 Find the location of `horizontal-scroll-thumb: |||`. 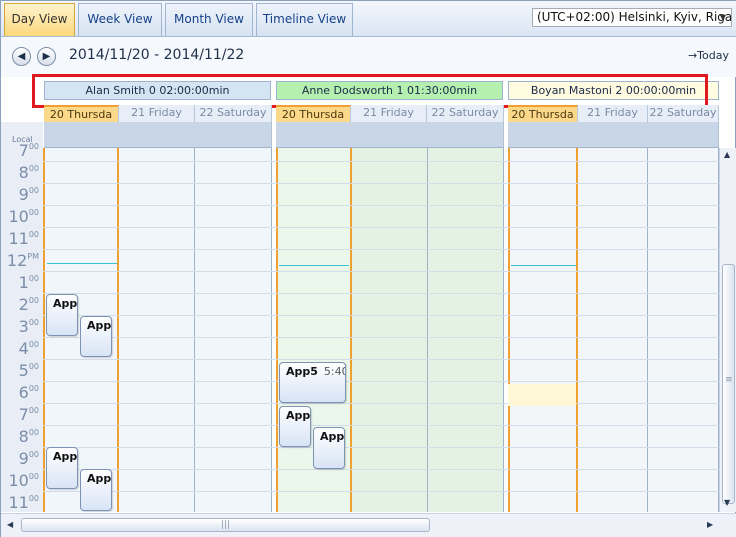

horizontal-scroll-thumb: ||| is located at coordinates (225, 525).